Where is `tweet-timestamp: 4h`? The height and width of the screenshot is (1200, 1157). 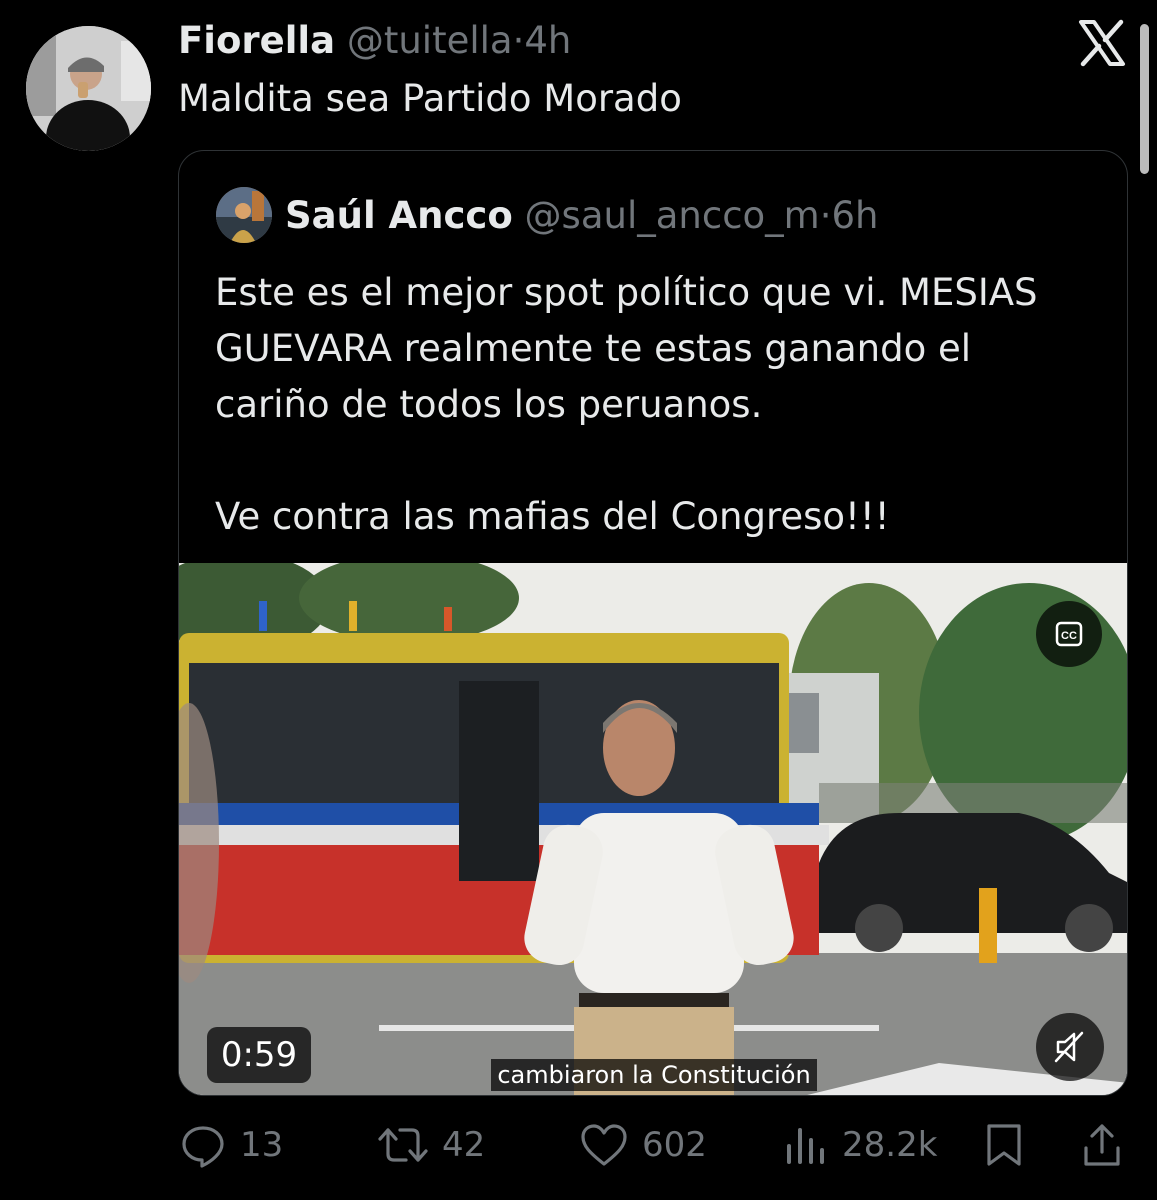 tweet-timestamp: 4h is located at coordinates (547, 40).